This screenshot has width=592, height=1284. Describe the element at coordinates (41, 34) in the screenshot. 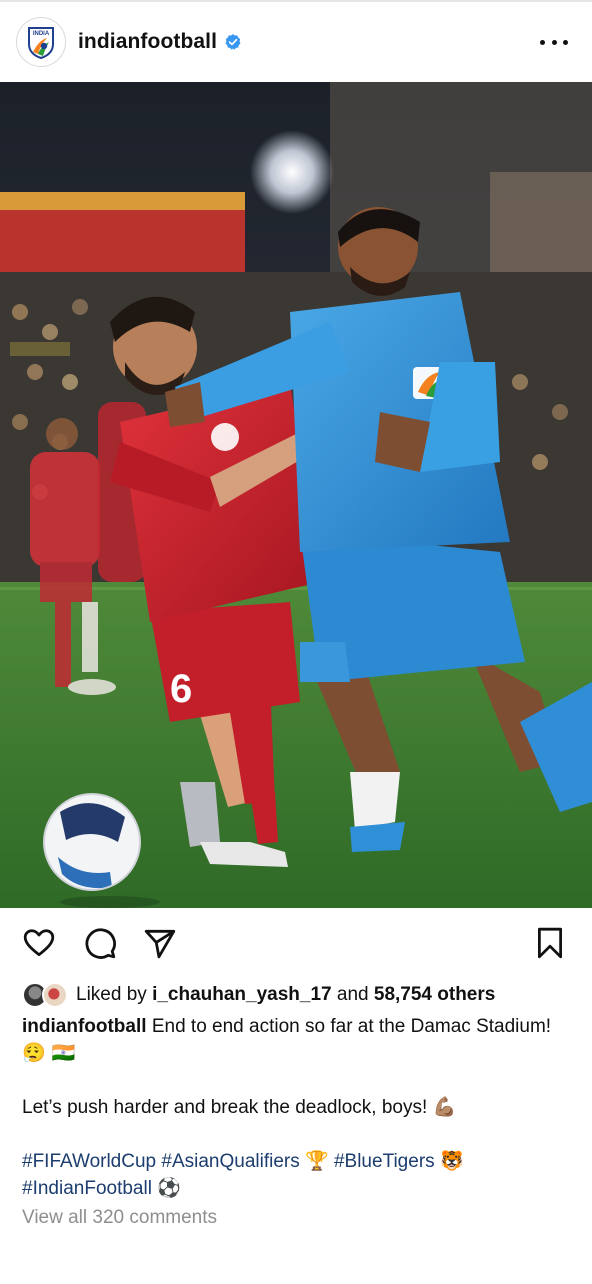

I see `avatar-text: INDIA` at that location.